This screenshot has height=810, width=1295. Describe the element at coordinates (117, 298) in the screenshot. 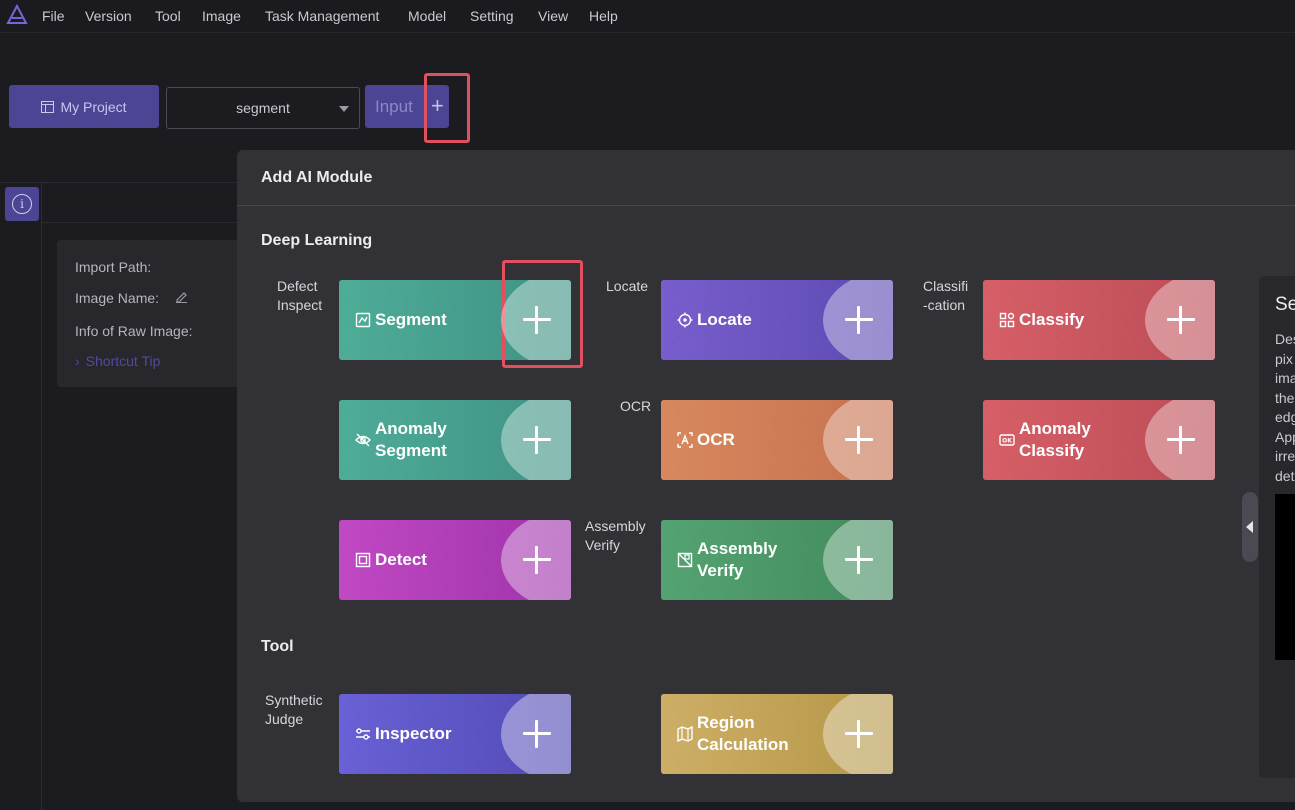

I see `image-name-label: Image Name:` at that location.